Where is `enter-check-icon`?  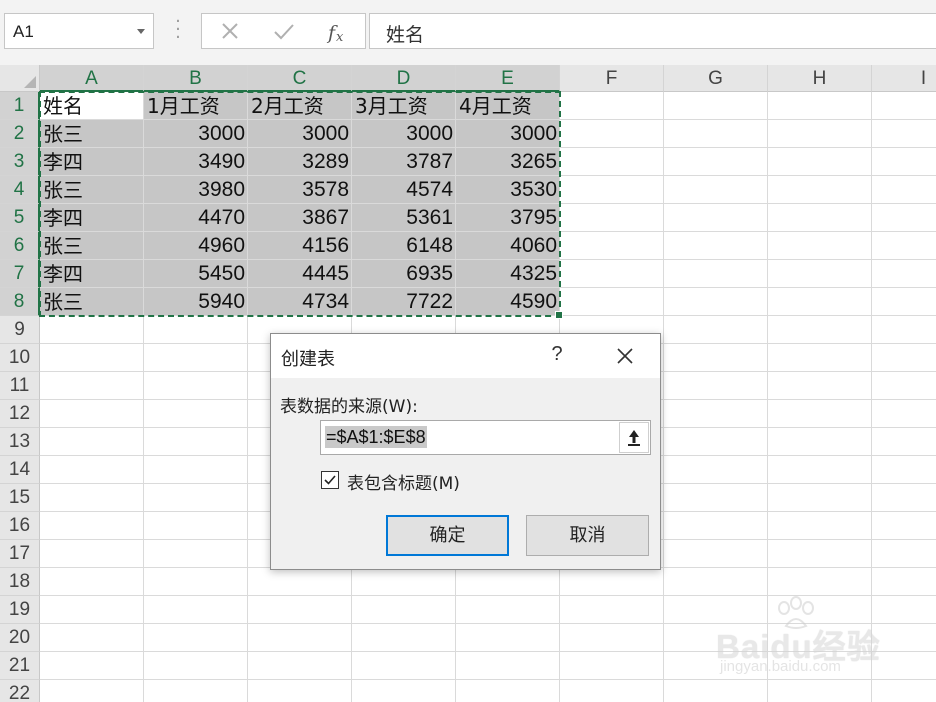 enter-check-icon is located at coordinates (284, 32).